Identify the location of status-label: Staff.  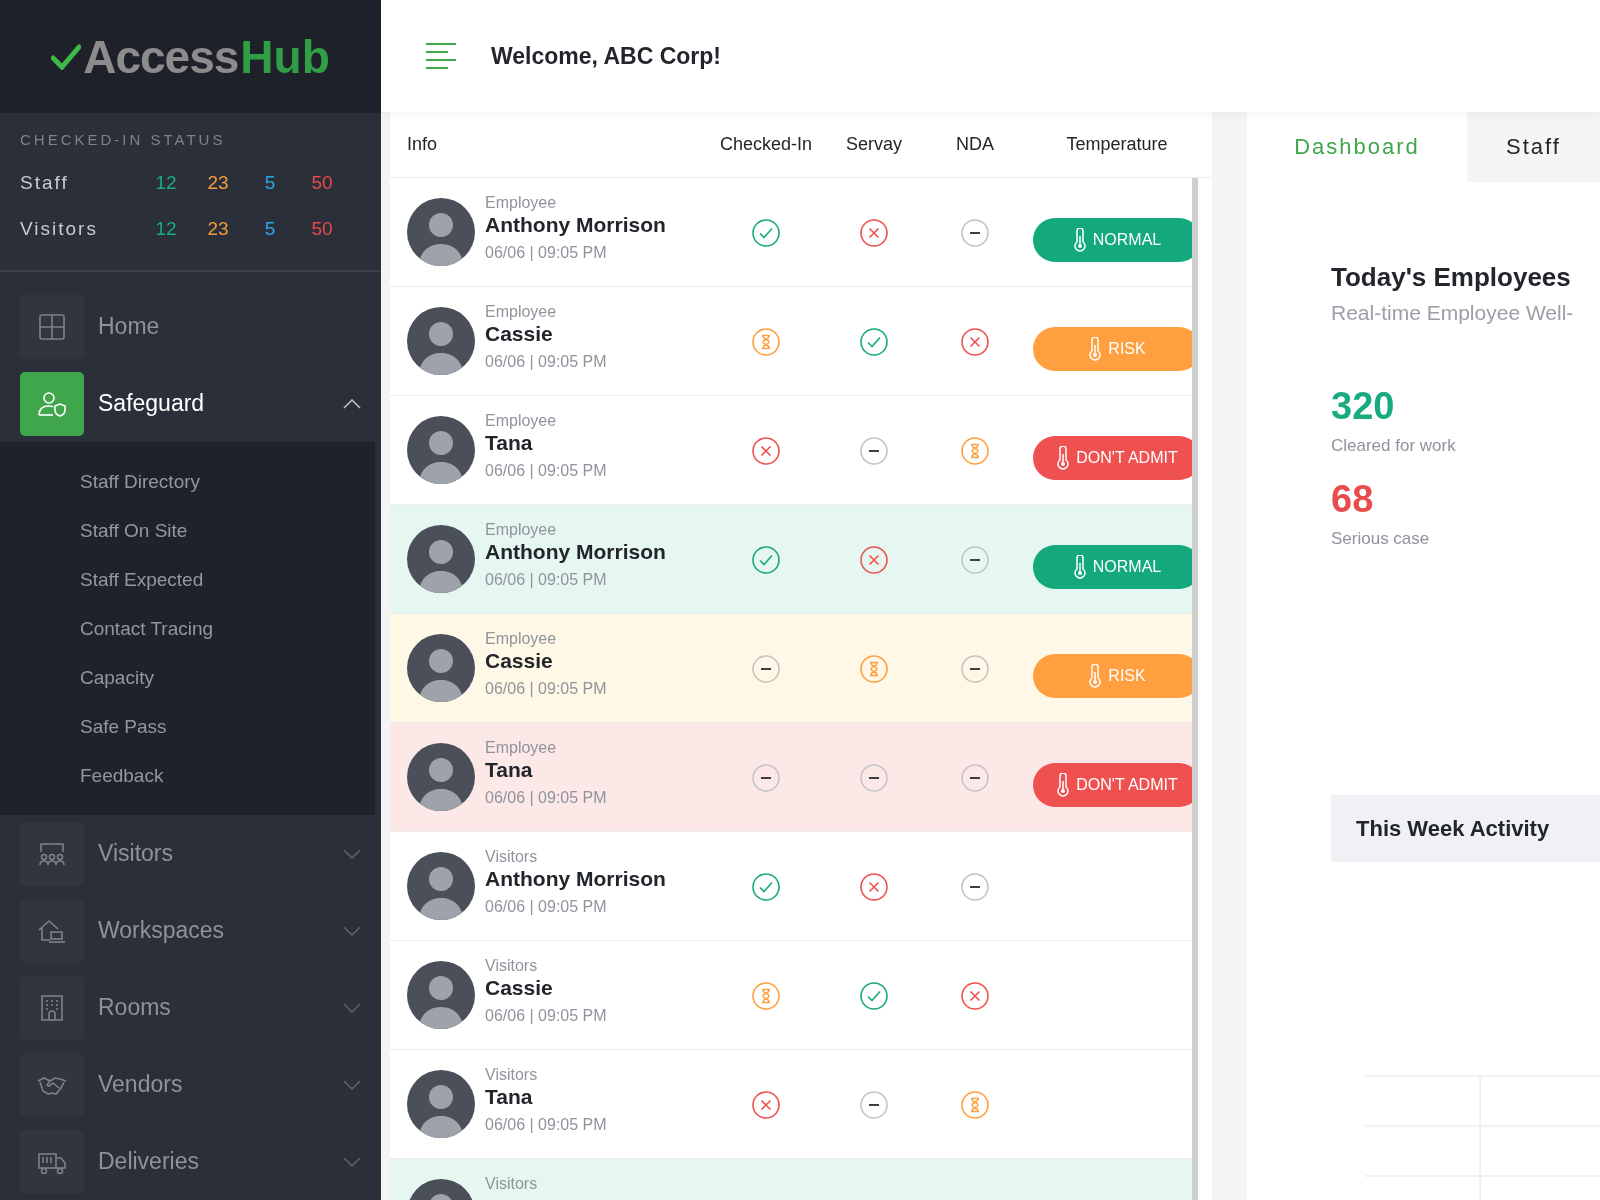
(45, 183).